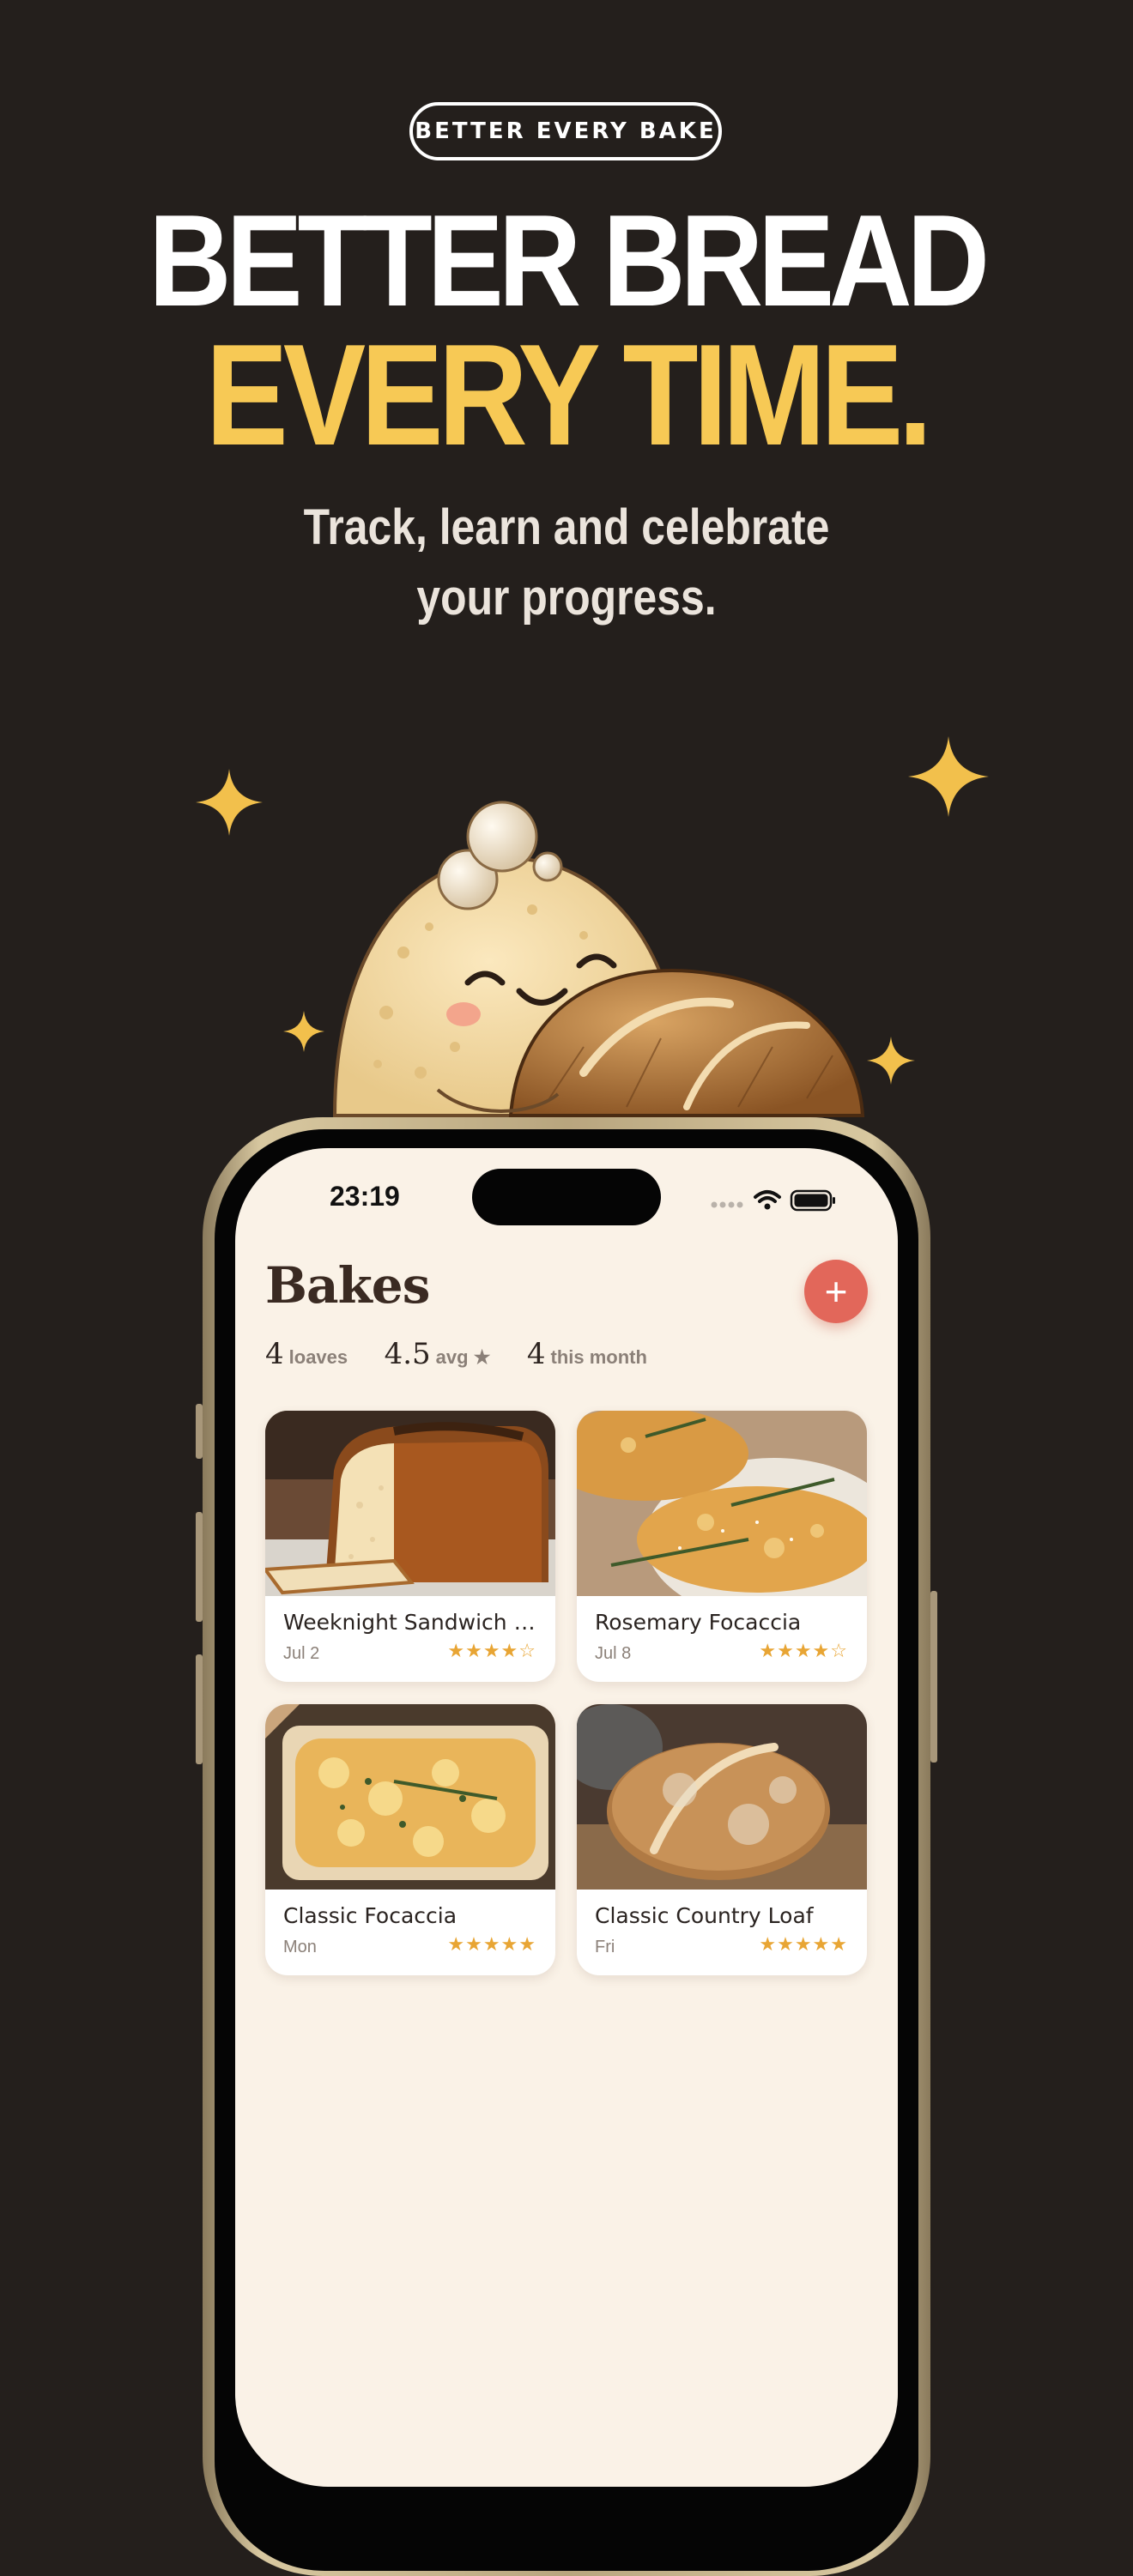 This screenshot has width=1133, height=2576. Describe the element at coordinates (704, 1916) in the screenshot. I see `bake-name: Classic Country Loaf` at that location.